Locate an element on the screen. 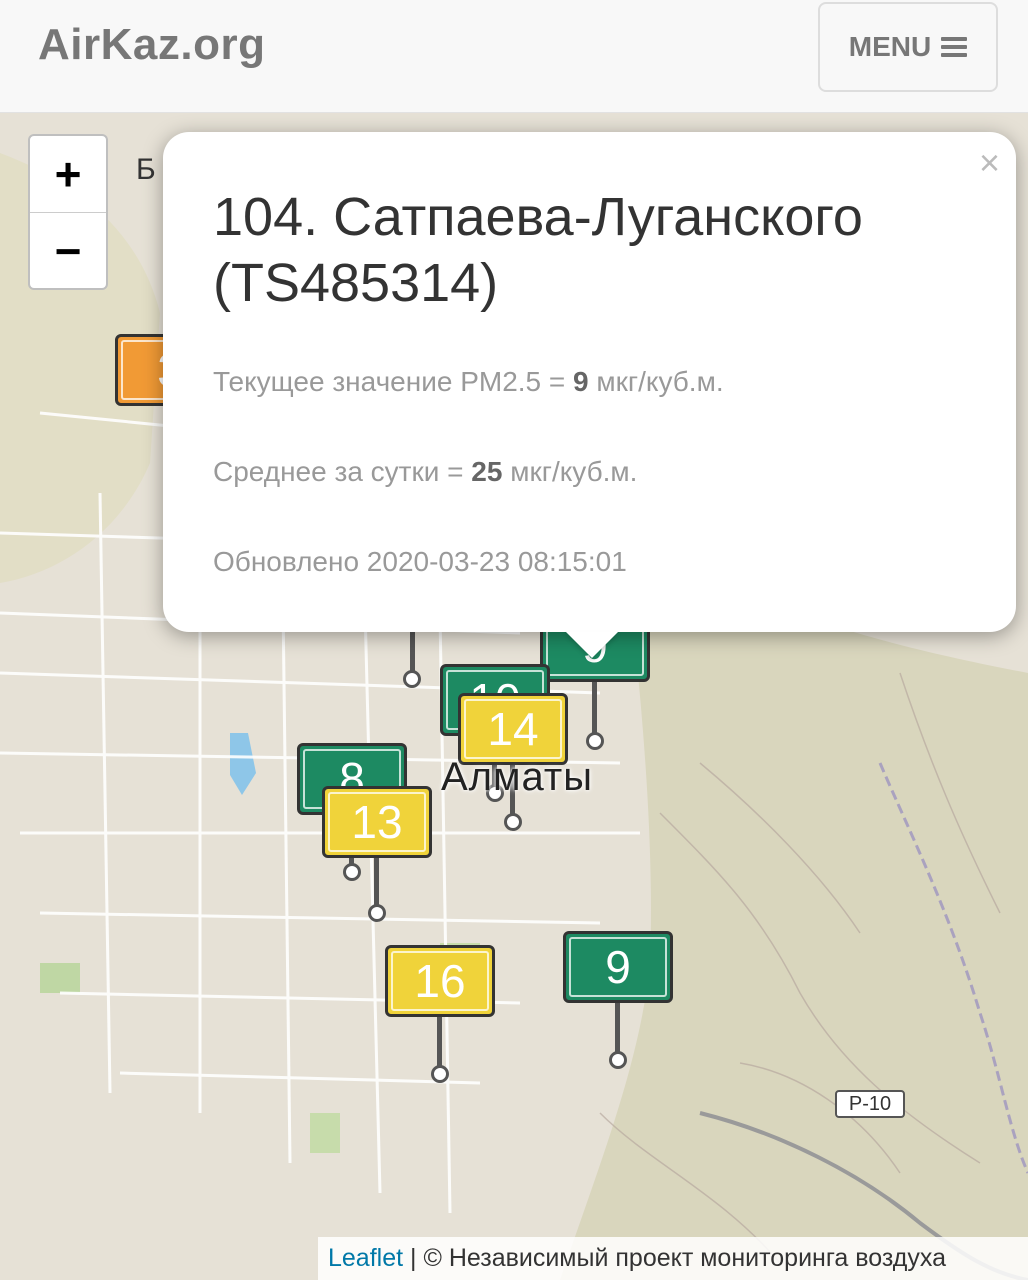  current-pm25-value: 9 is located at coordinates (581, 381).